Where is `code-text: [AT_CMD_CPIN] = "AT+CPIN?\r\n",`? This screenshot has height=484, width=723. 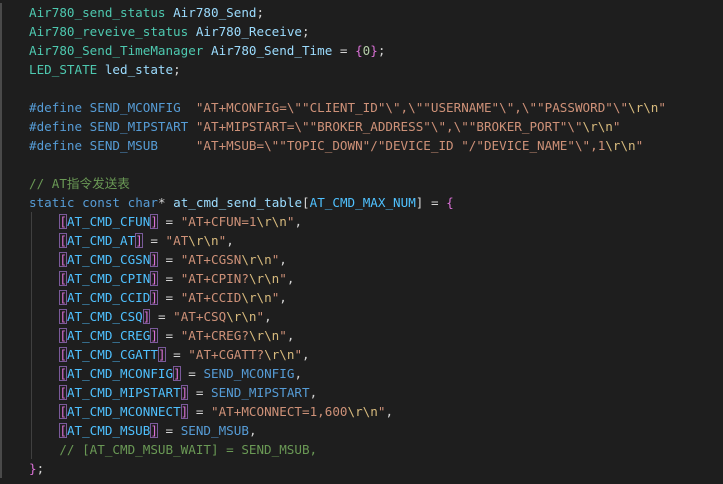
code-text: [AT_CMD_CPIN] = "AT+CPIN?\r\n", is located at coordinates (161, 278).